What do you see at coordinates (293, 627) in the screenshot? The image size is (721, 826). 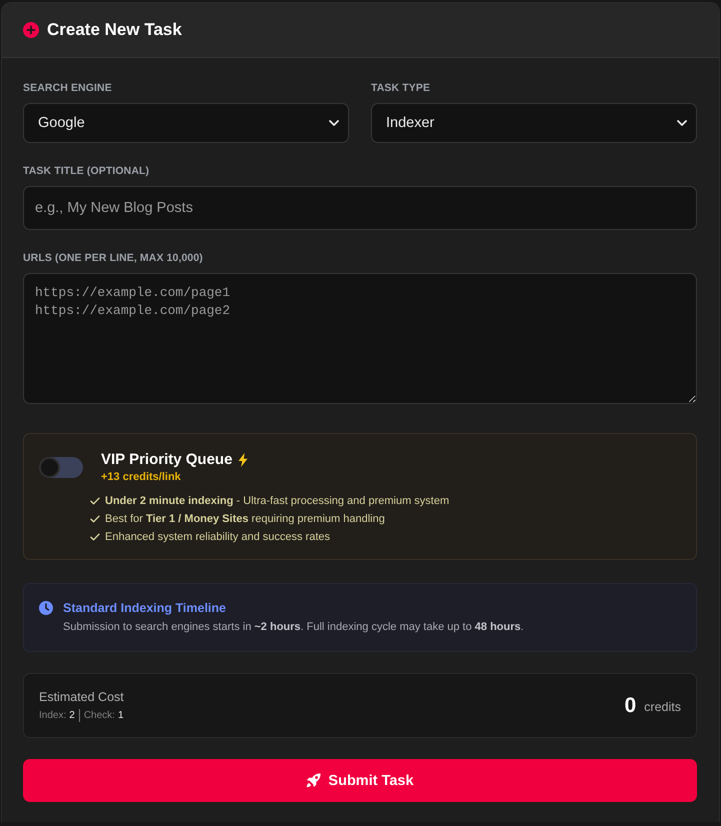 I see `timeline-description: Submission to search engines starts in ~2 hours. Full indexing cycle may take up to 48 hours.` at bounding box center [293, 627].